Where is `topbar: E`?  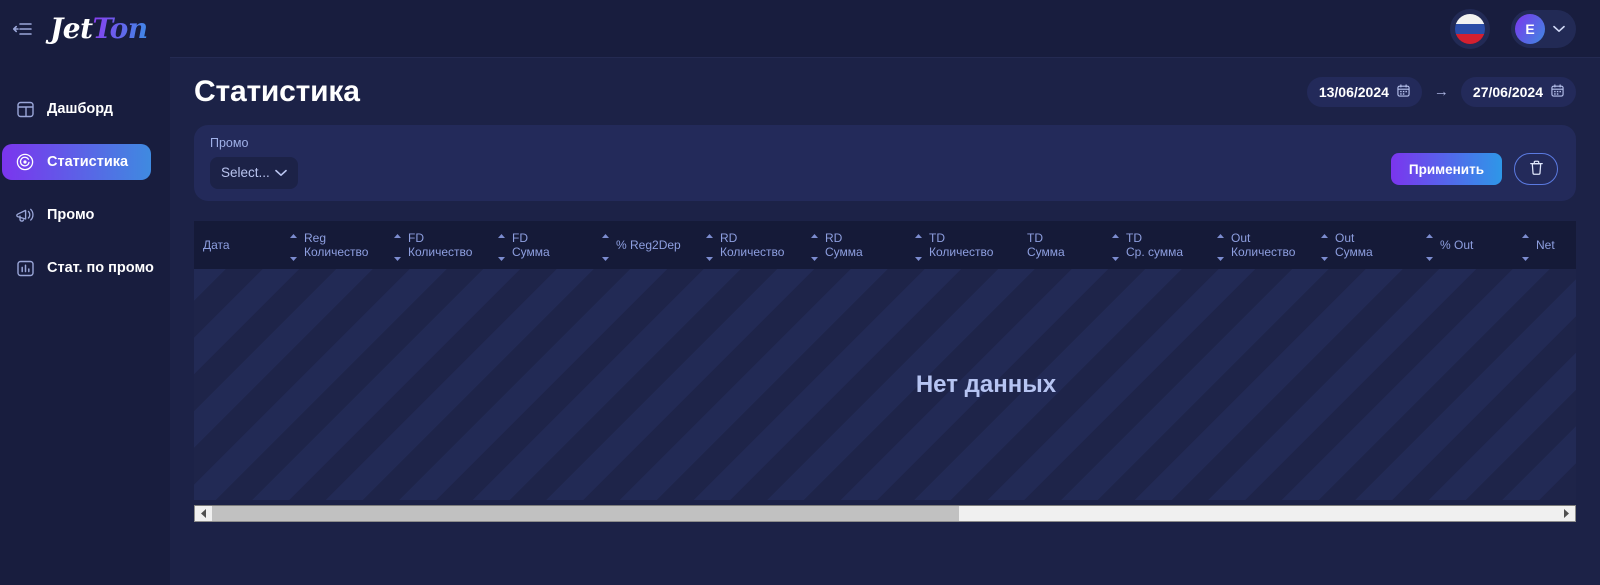
topbar: E is located at coordinates (885, 29).